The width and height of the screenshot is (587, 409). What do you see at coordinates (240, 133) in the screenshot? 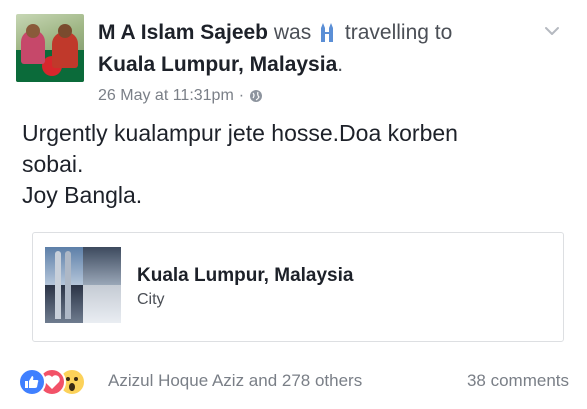
I see `post-text-line: Urgently kualampur jete hosse.Doa korben` at bounding box center [240, 133].